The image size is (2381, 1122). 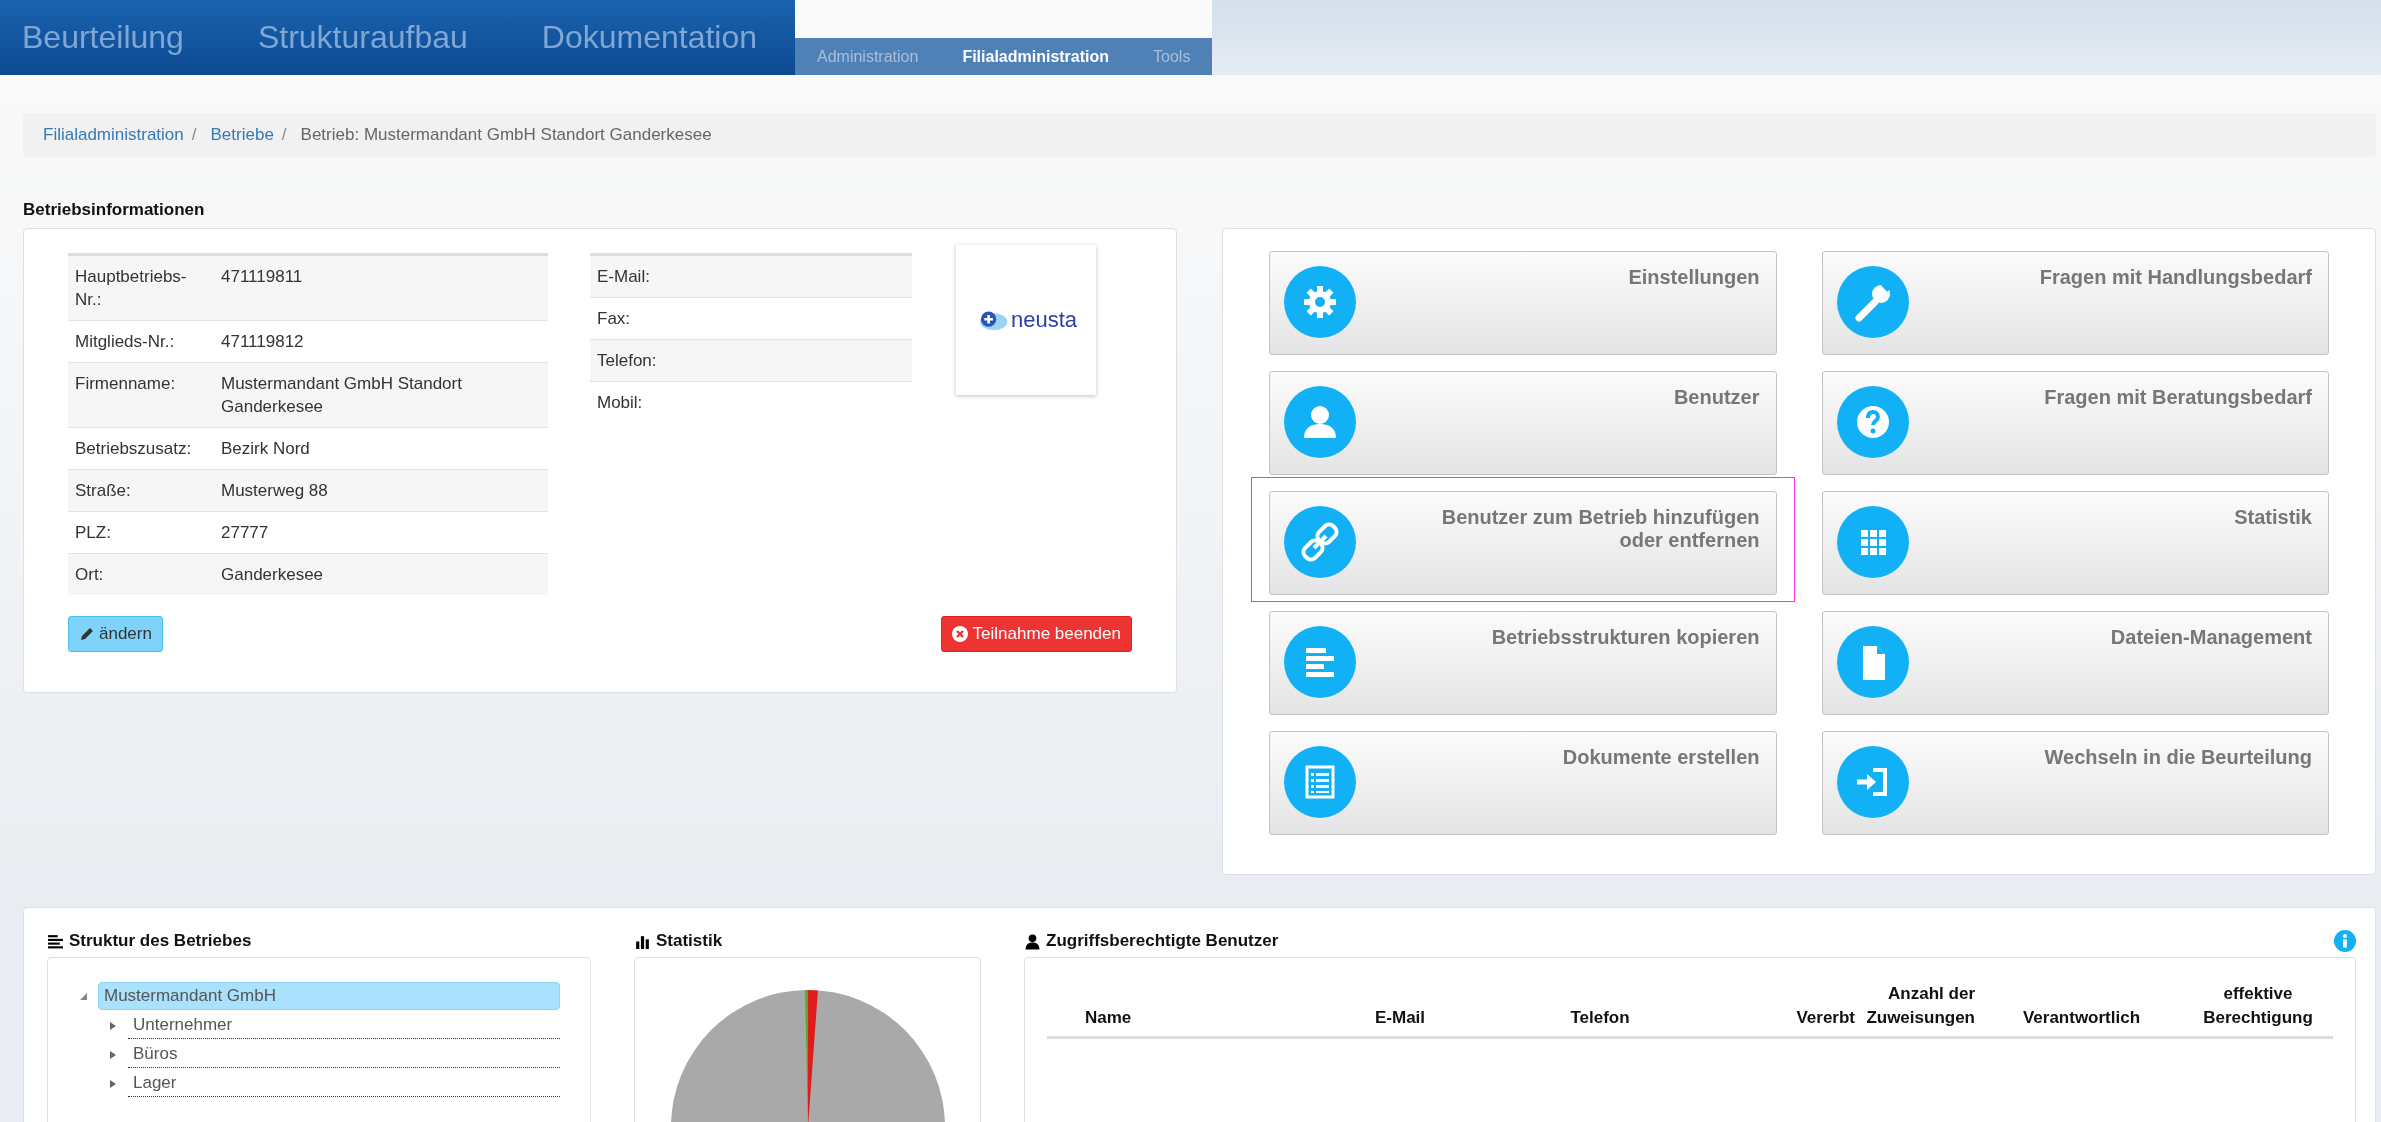 What do you see at coordinates (1162, 941) in the screenshot?
I see `panel-title: Zugriffsberechtigte Benutzer` at bounding box center [1162, 941].